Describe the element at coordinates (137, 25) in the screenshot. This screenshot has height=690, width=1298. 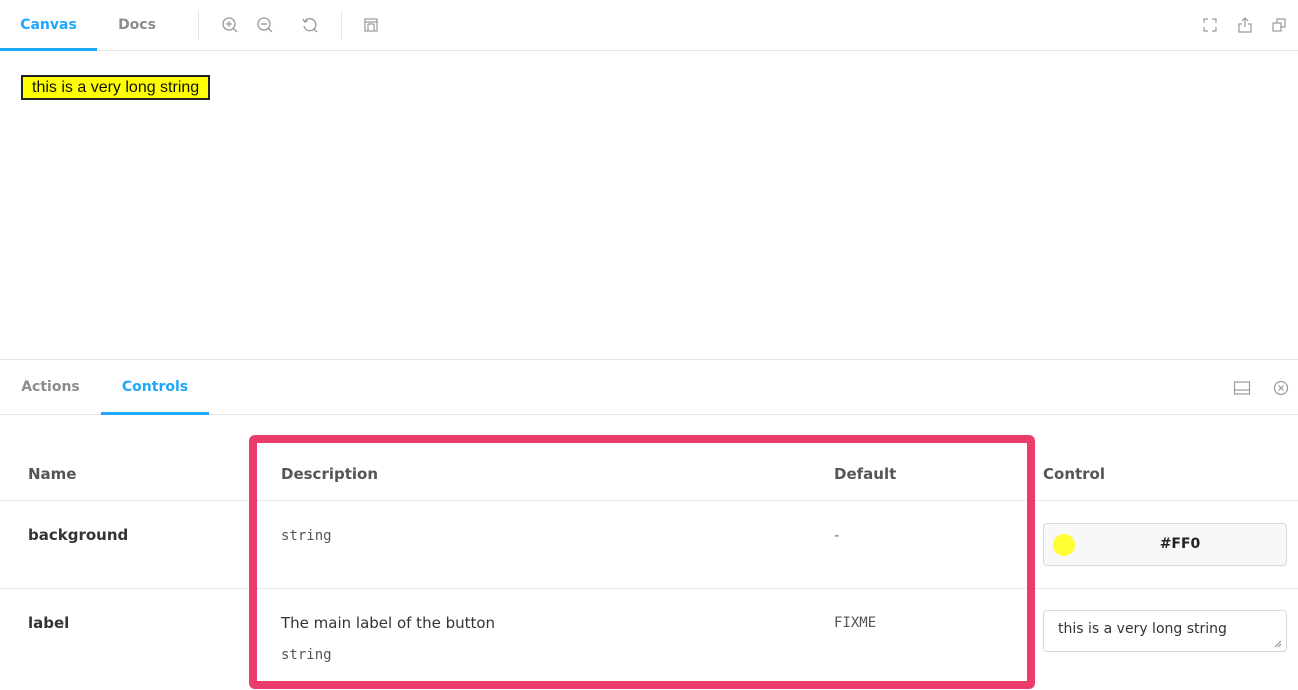
I see `tab-docs: Docs` at that location.